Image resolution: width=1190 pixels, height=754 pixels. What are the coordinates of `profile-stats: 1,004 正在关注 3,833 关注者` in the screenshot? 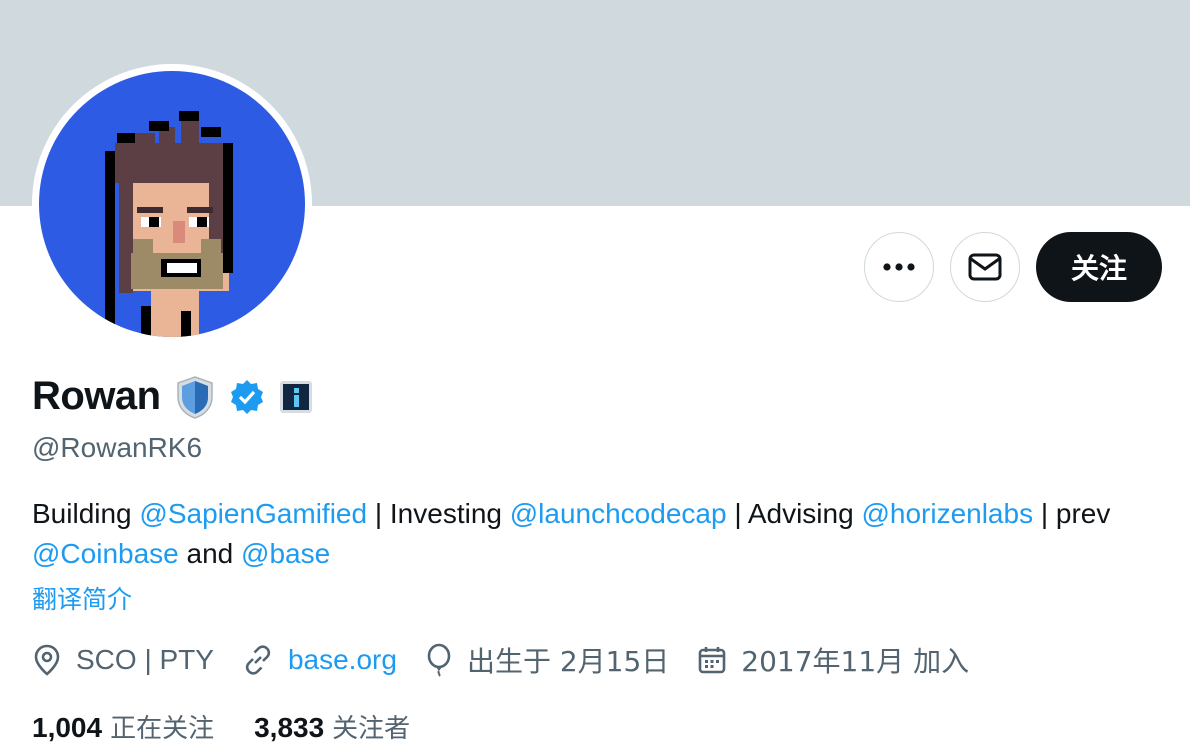 It's located at (241, 726).